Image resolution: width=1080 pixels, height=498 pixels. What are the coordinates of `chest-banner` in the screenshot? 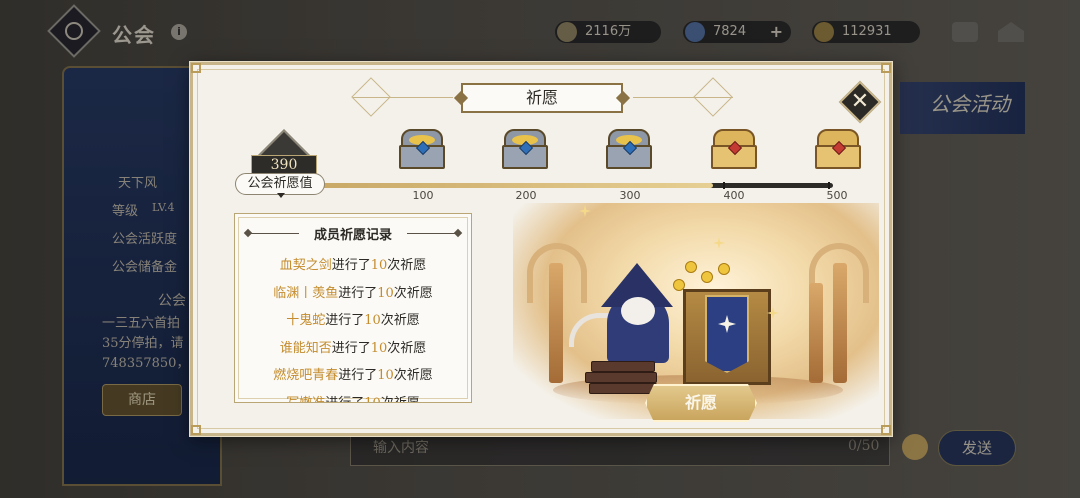 It's located at (727, 334).